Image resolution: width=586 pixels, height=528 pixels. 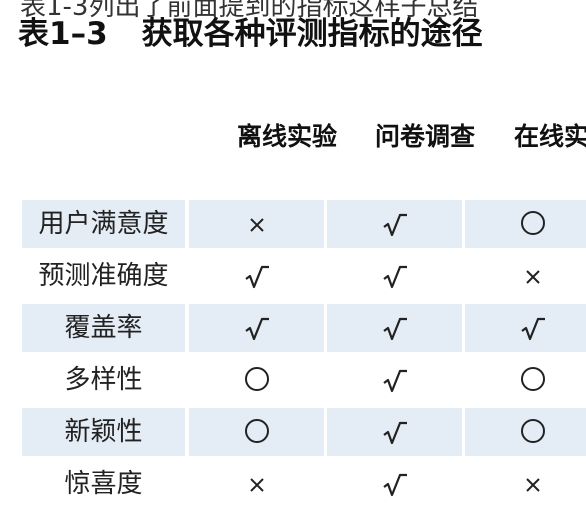 What do you see at coordinates (550, 136) in the screenshot?
I see `column-header-online: 在线实验` at bounding box center [550, 136].